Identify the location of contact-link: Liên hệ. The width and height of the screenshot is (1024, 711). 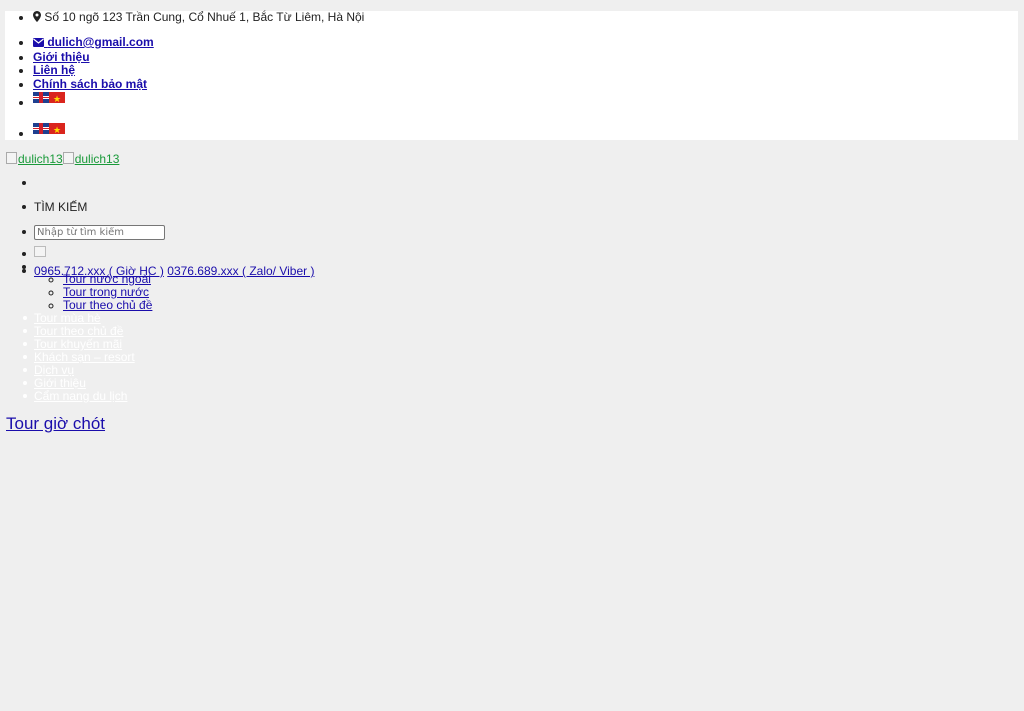
(54, 70).